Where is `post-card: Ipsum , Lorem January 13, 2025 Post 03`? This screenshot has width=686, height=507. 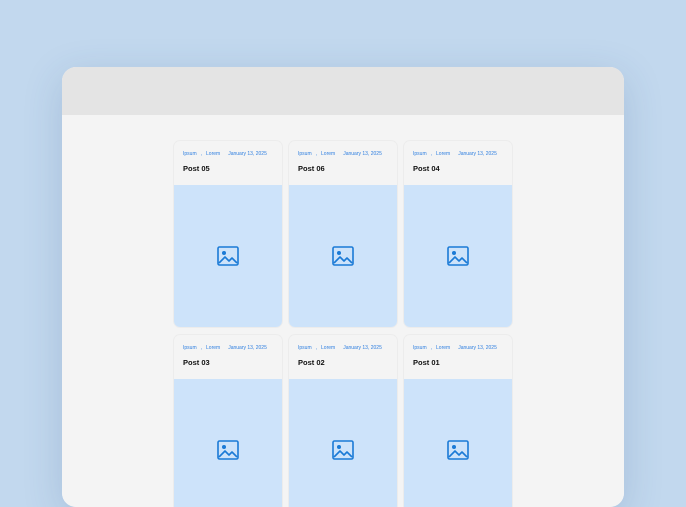 post-card: Ipsum , Lorem January 13, 2025 Post 03 is located at coordinates (228, 421).